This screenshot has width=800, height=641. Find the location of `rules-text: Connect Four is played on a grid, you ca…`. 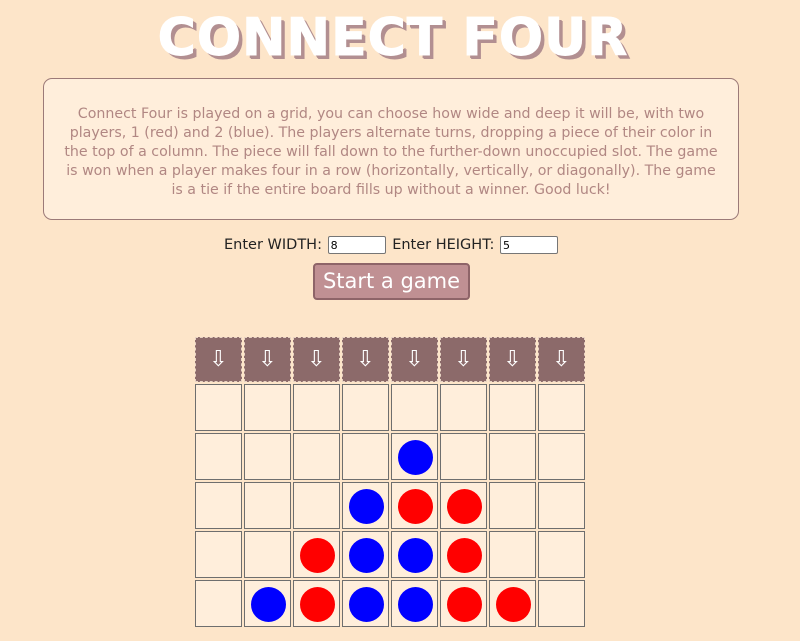

rules-text: Connect Four is played on a grid, you ca… is located at coordinates (391, 152).